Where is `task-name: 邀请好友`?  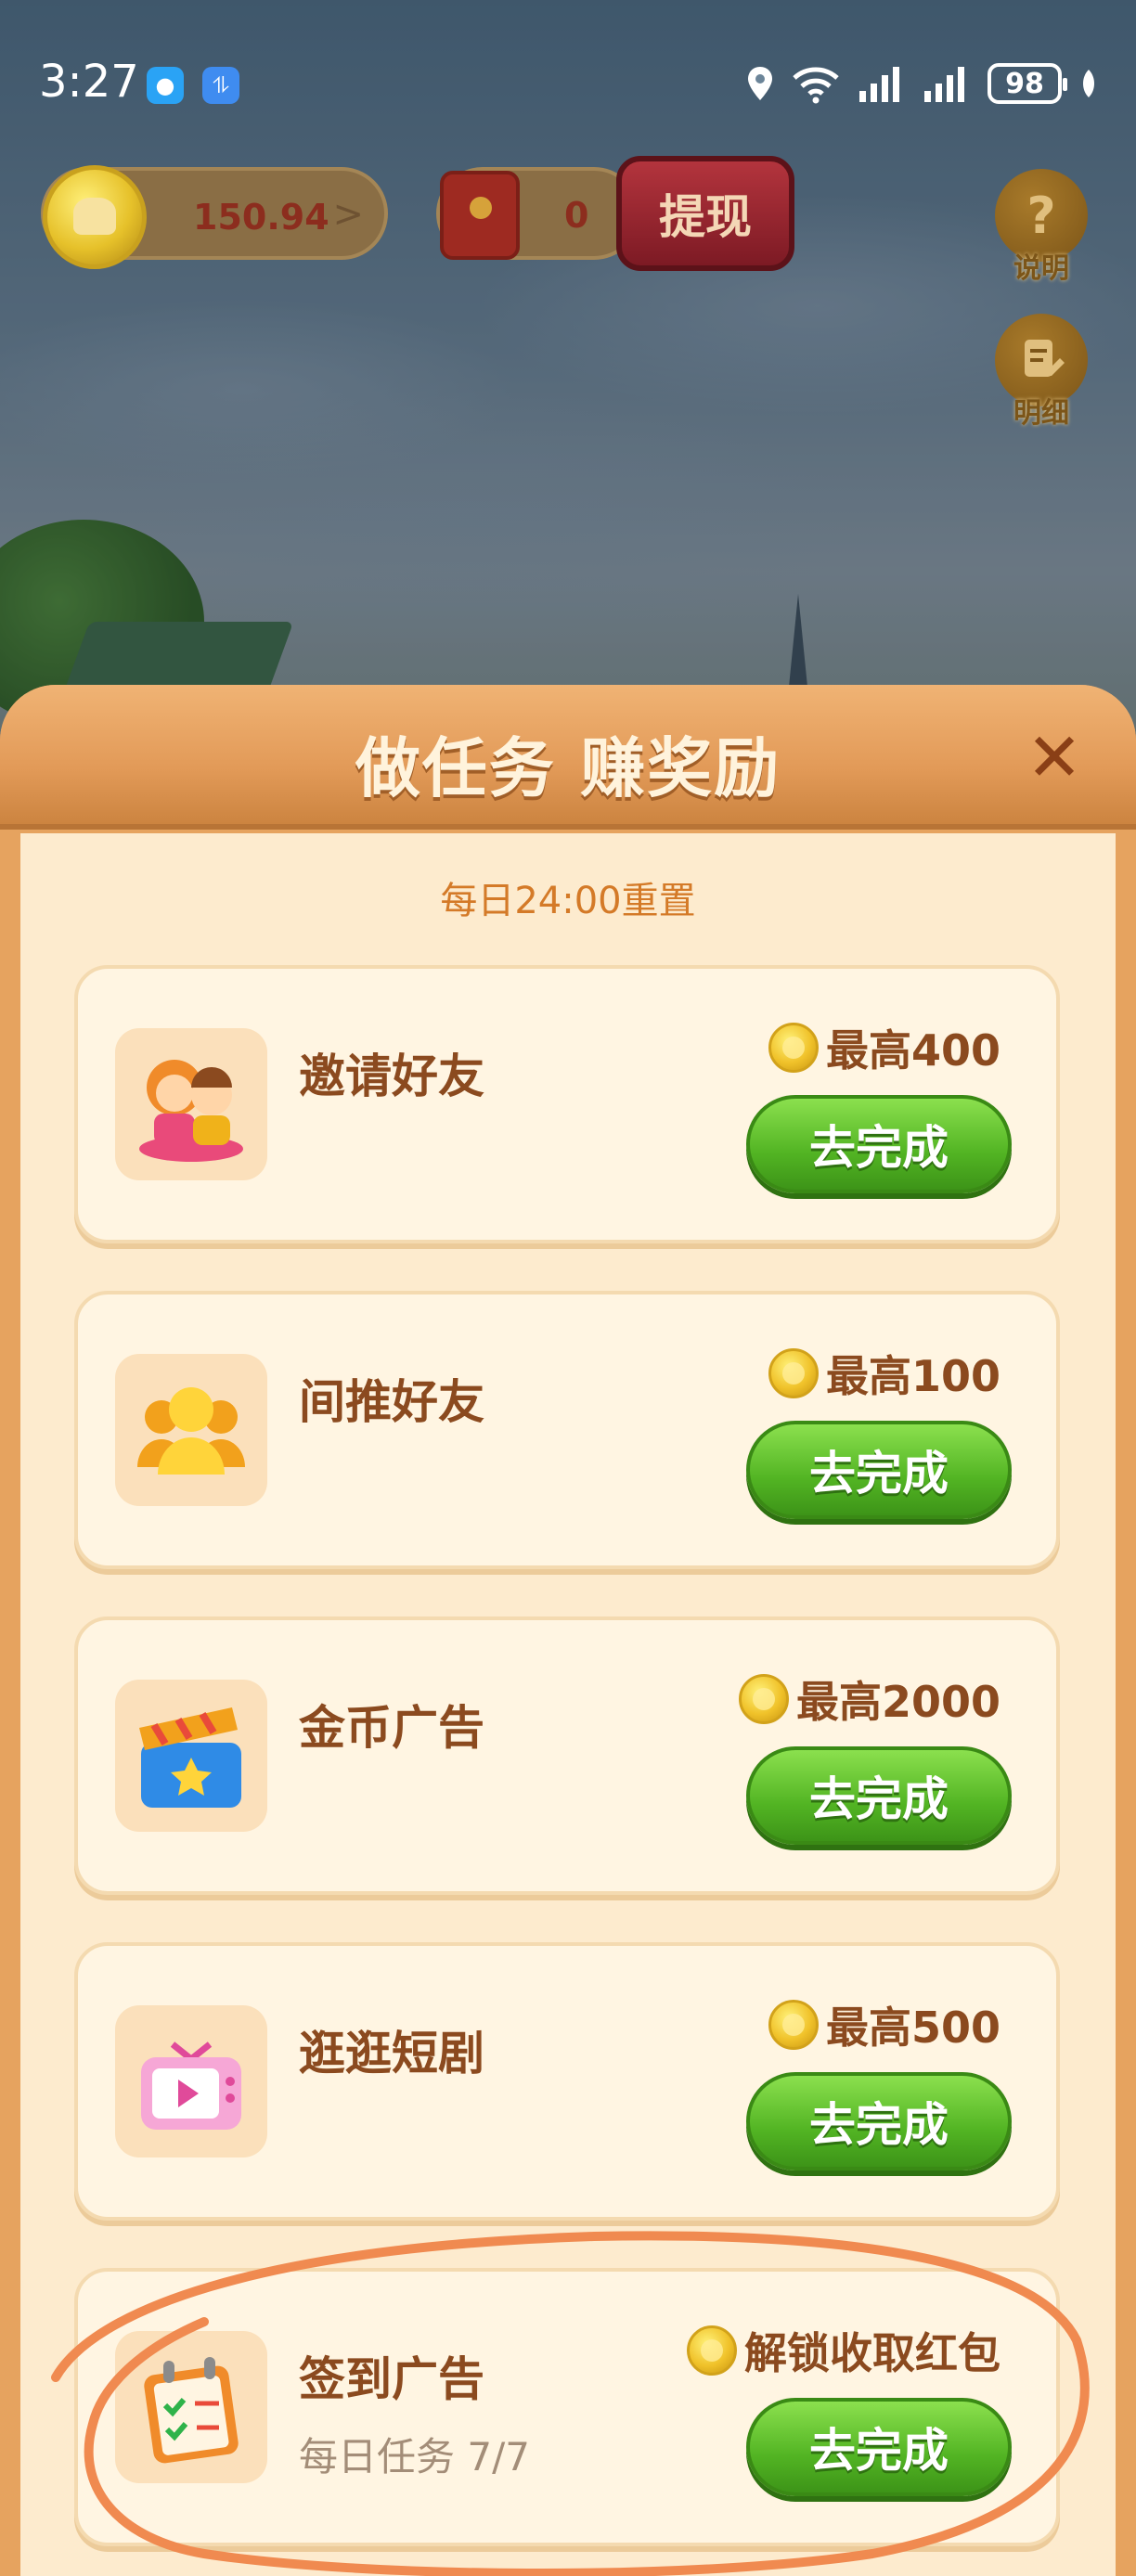
task-name: 邀请好友 is located at coordinates (391, 1076).